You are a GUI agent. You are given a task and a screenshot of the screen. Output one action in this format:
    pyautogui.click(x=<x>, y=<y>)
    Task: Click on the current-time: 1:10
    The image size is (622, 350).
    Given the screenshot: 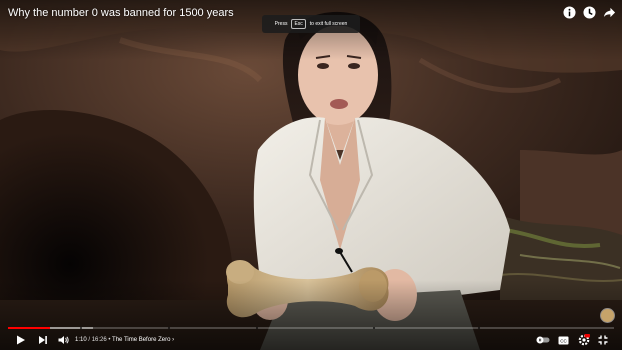 What is the action you would take?
    pyautogui.click(x=81, y=340)
    